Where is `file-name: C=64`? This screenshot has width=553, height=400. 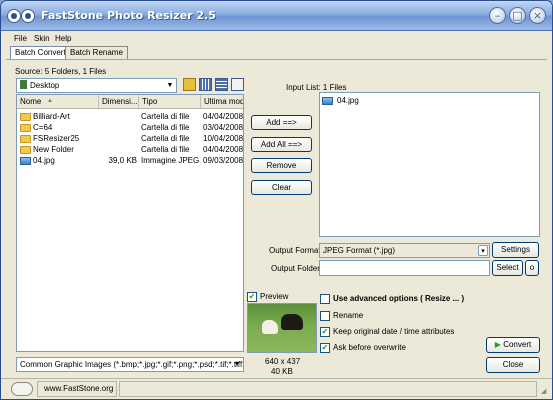 file-name: C=64 is located at coordinates (43, 127).